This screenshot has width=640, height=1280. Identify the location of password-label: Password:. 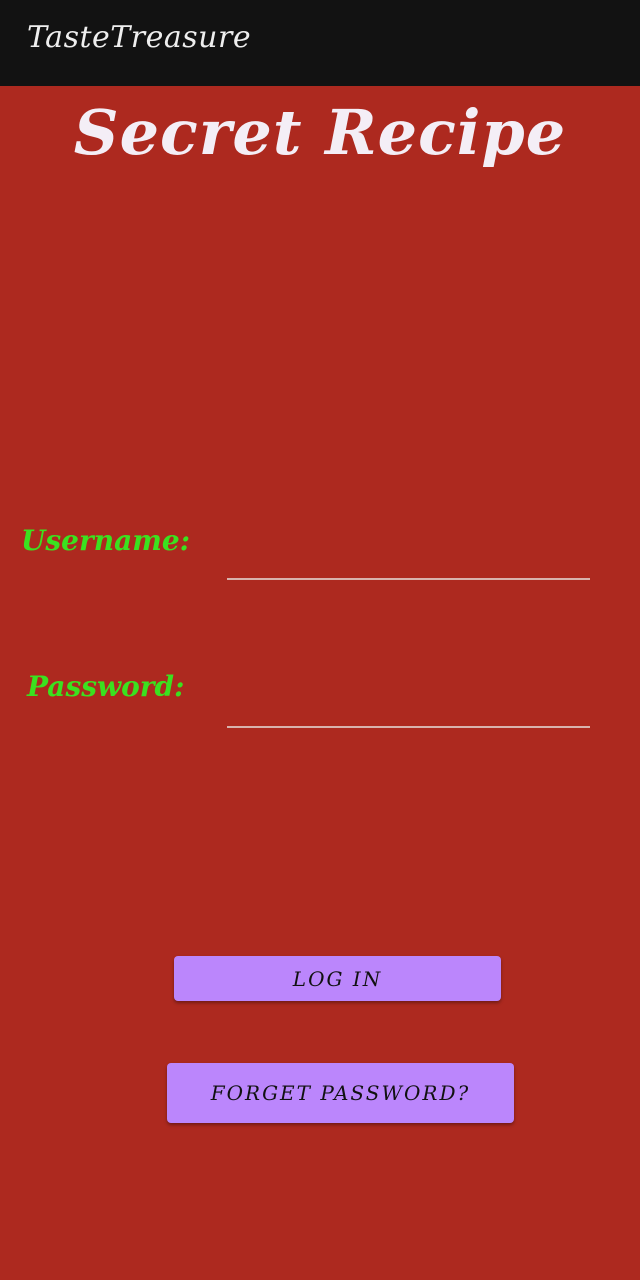
(106, 686).